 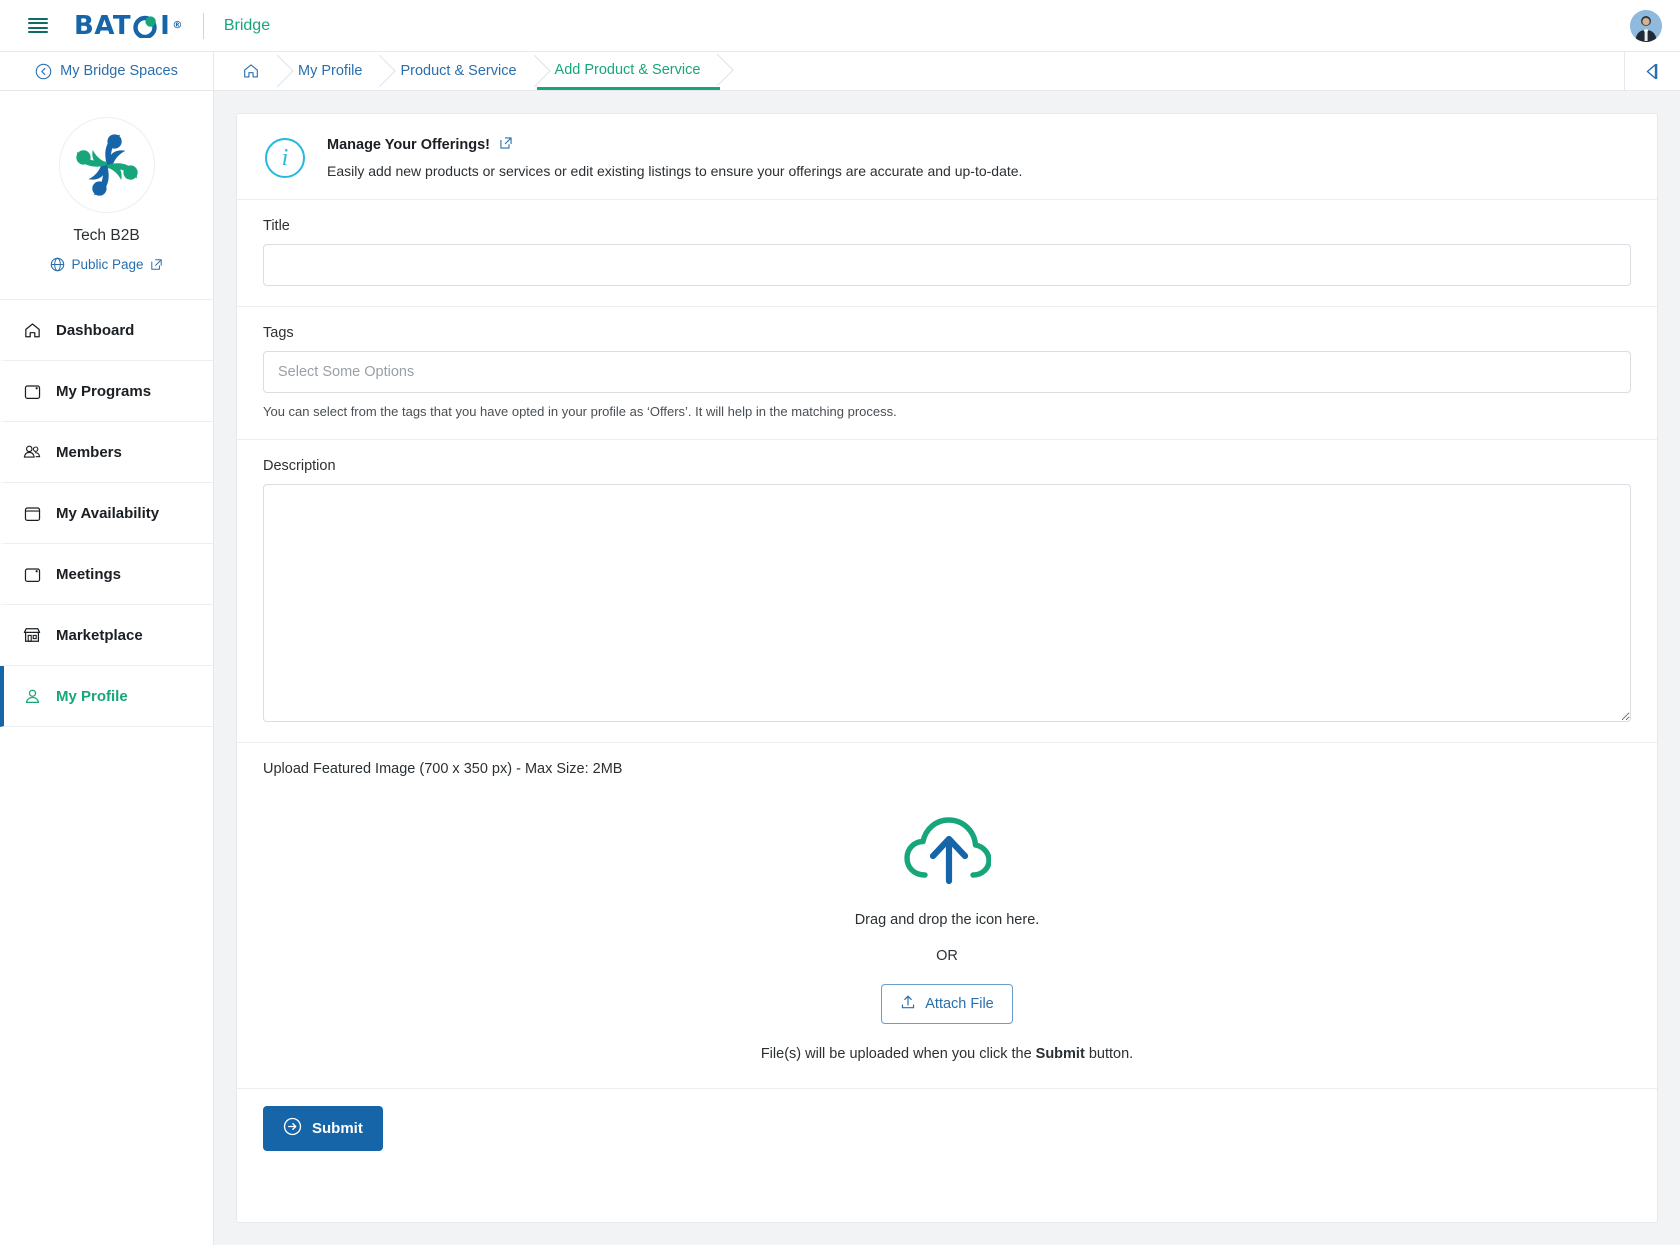 I want to click on public-page-label: Public Page, so click(x=107, y=264).